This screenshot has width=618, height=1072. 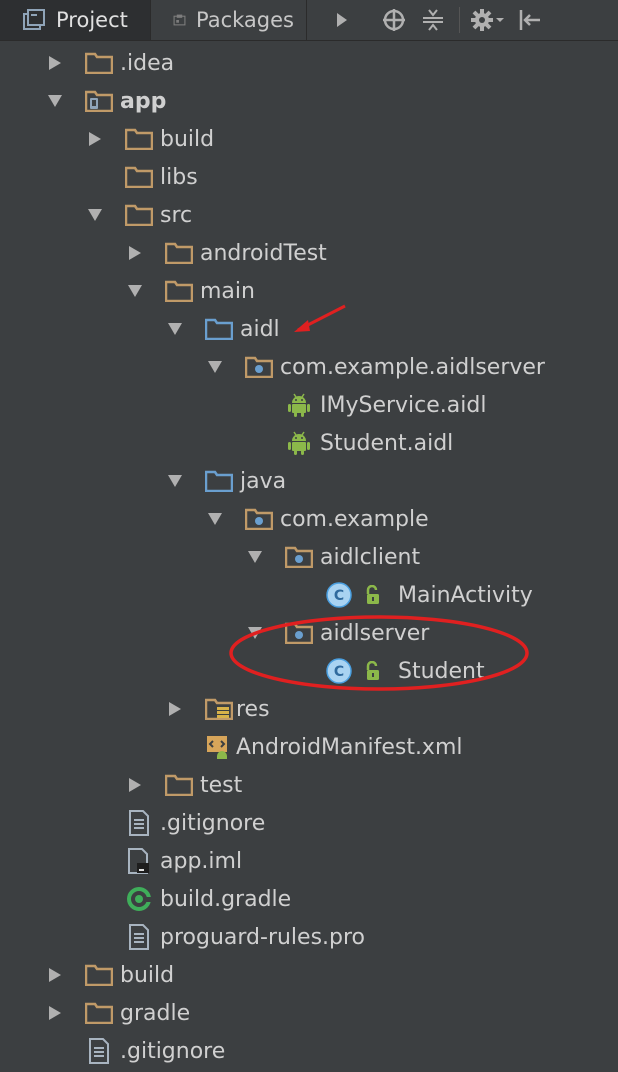 What do you see at coordinates (263, 253) in the screenshot?
I see `tree-node-label: androidTest` at bounding box center [263, 253].